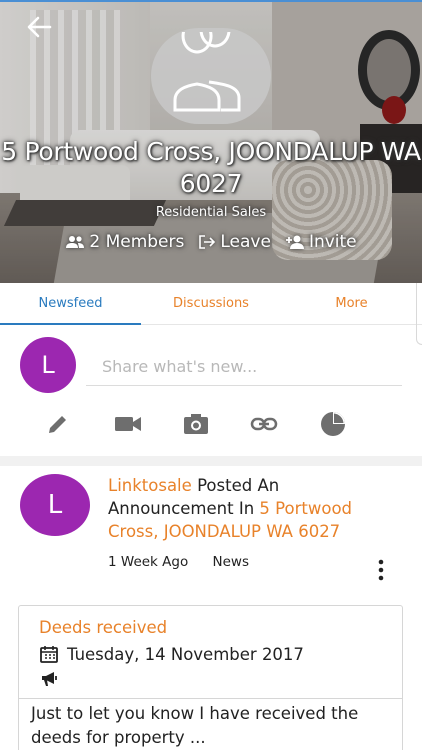 The width and height of the screenshot is (422, 750). I want to click on tab-newsfeed: Newsfeed, so click(70, 304).